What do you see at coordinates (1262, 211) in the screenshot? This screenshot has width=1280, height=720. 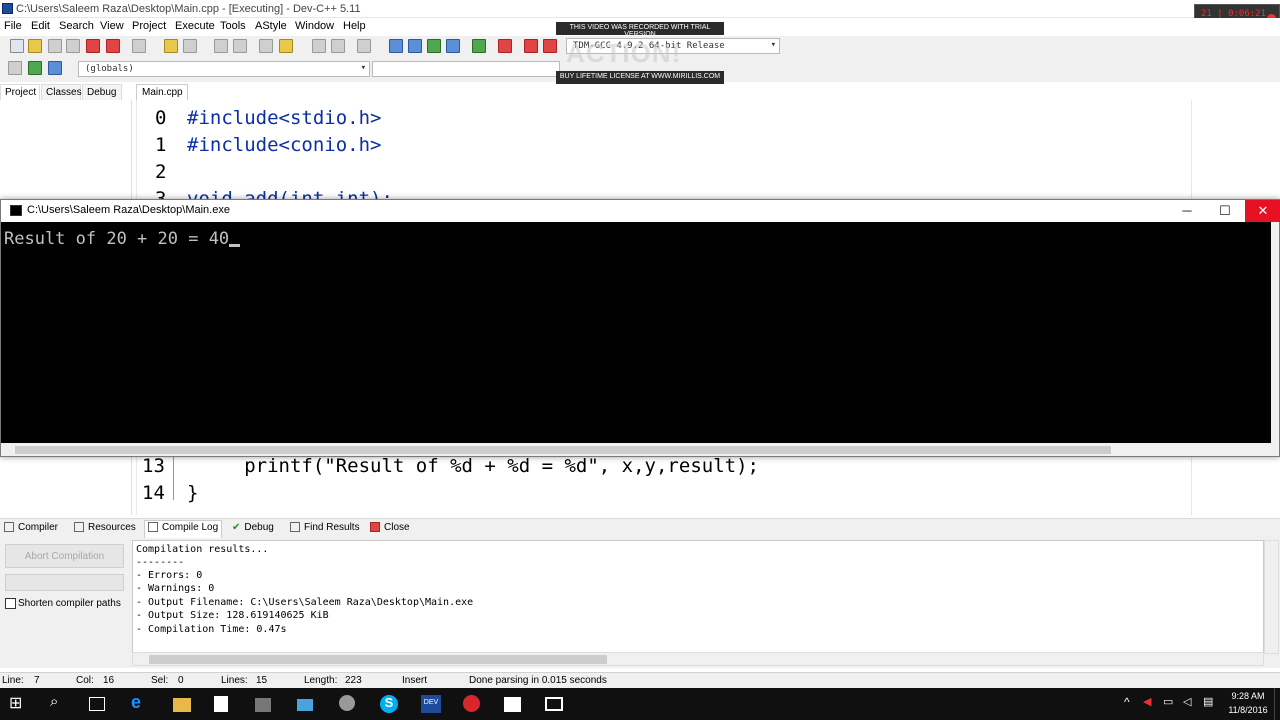 I see `close-button: ✕` at bounding box center [1262, 211].